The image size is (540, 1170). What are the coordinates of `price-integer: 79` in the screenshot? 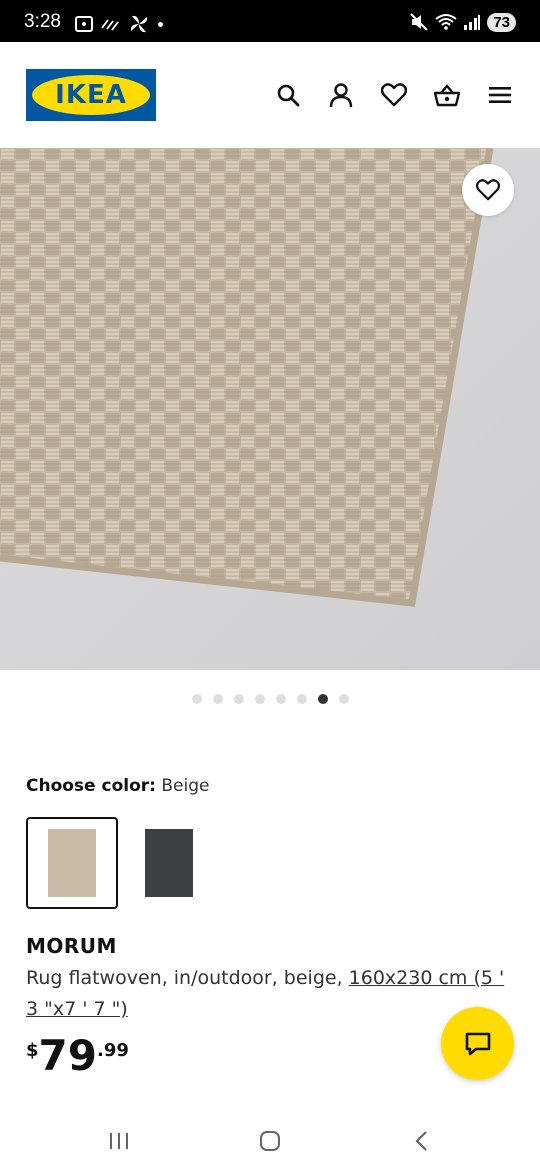 It's located at (67, 1055).